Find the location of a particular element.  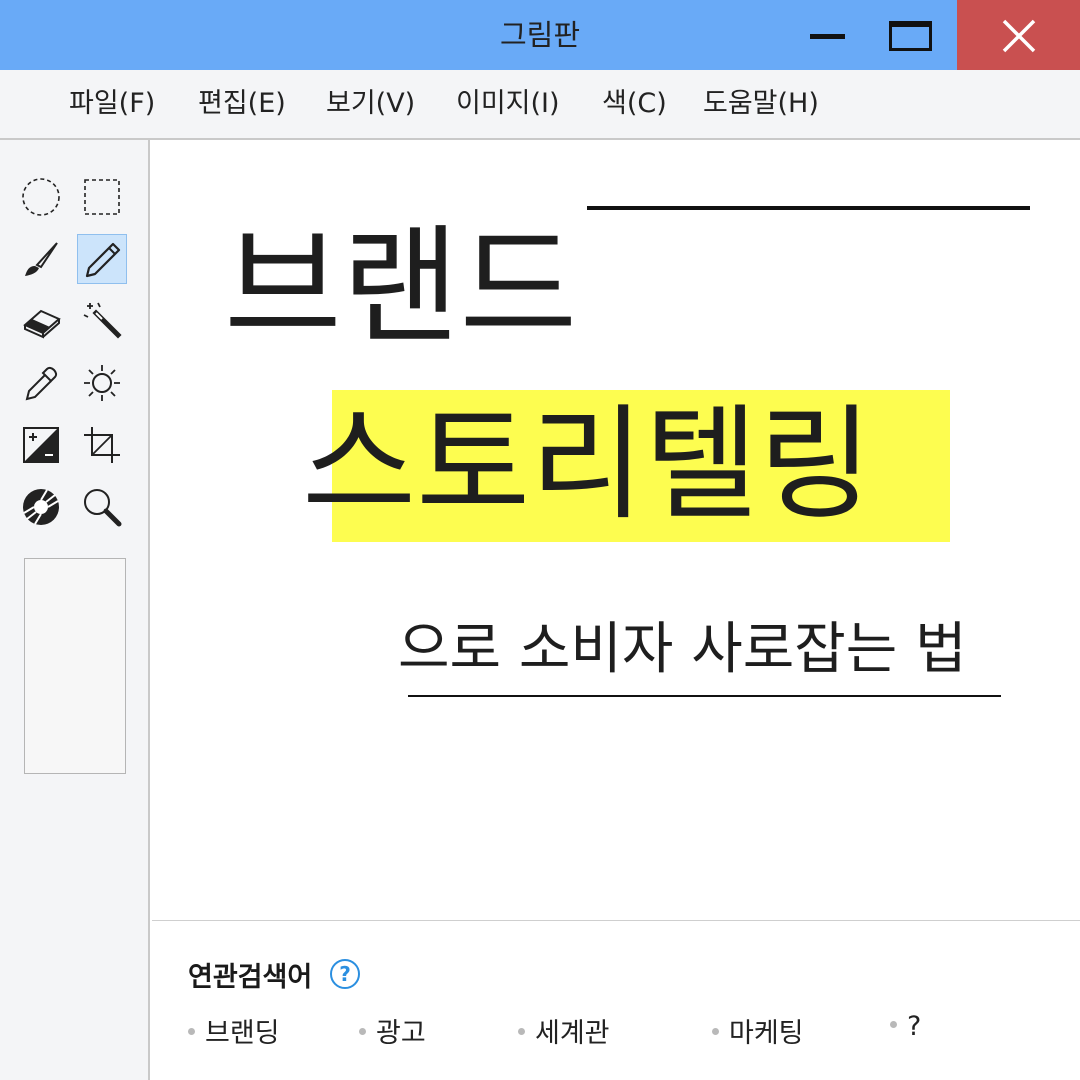

related-item-label: 마케팅 is located at coordinates (766, 1033).